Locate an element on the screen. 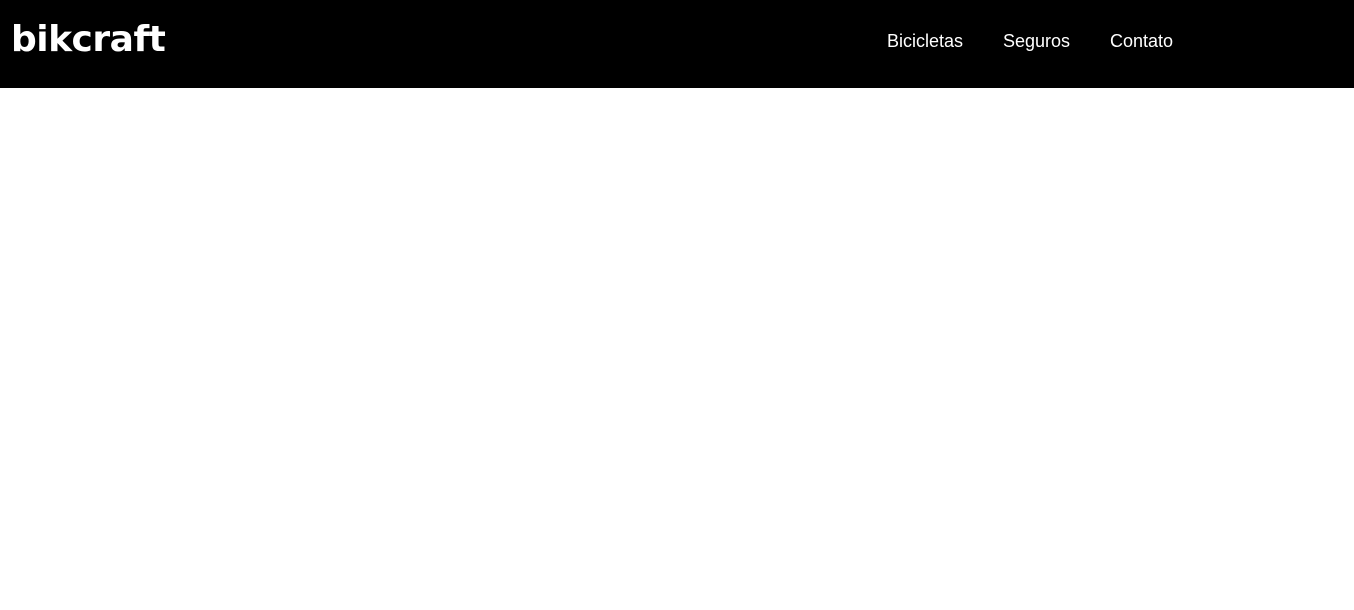 This screenshot has height=610, width=1354. nav-link-seguros: Seguros is located at coordinates (1036, 41).